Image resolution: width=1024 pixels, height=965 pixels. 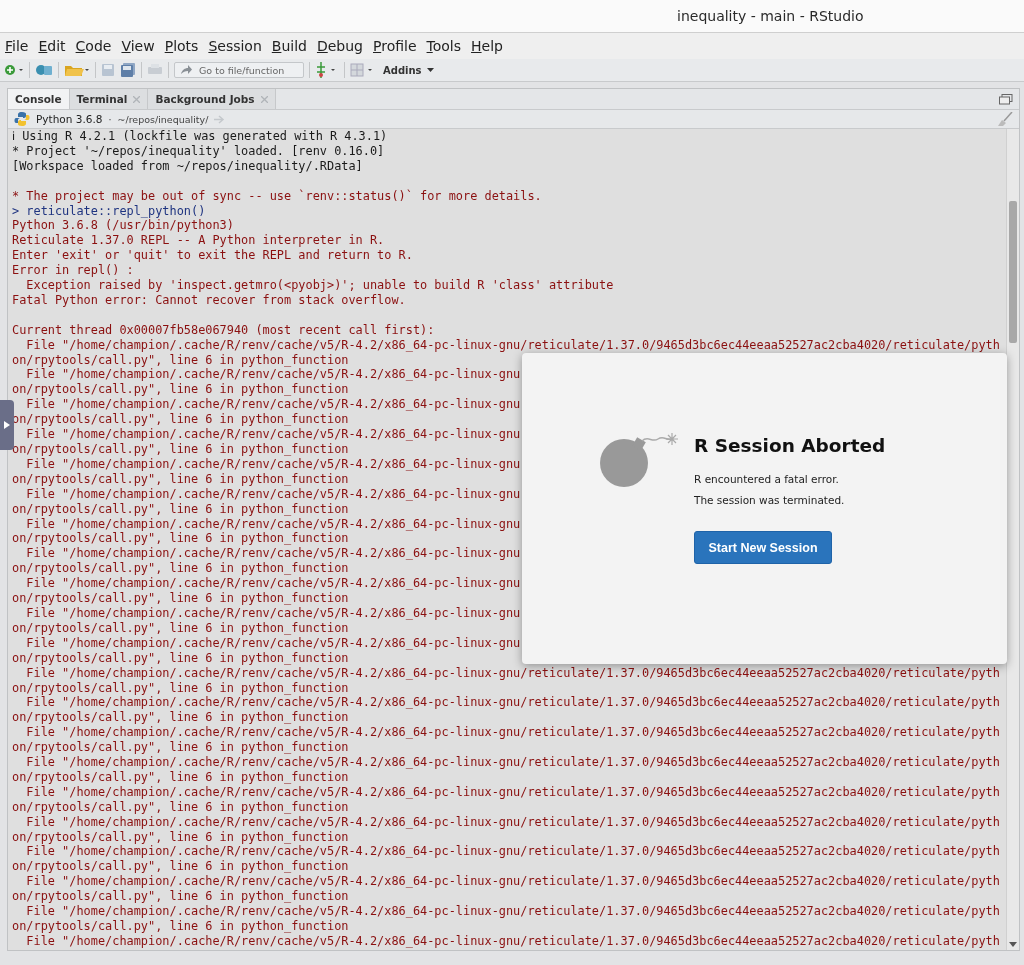 I want to click on menu-item: Help, so click(x=489, y=46).